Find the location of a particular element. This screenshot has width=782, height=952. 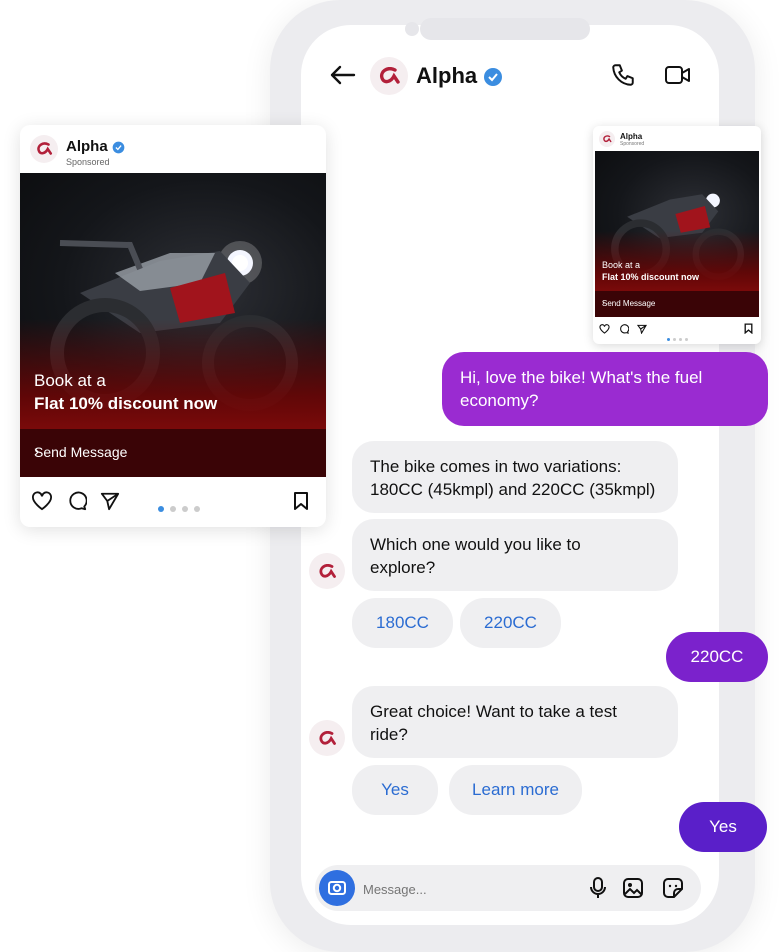

user-message-2: 220CC is located at coordinates (717, 657).